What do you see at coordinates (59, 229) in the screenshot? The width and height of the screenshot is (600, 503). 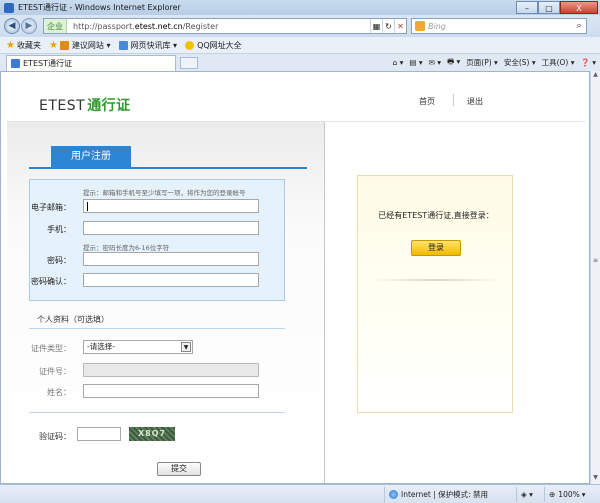 I see `phone-label: 手机：` at bounding box center [59, 229].